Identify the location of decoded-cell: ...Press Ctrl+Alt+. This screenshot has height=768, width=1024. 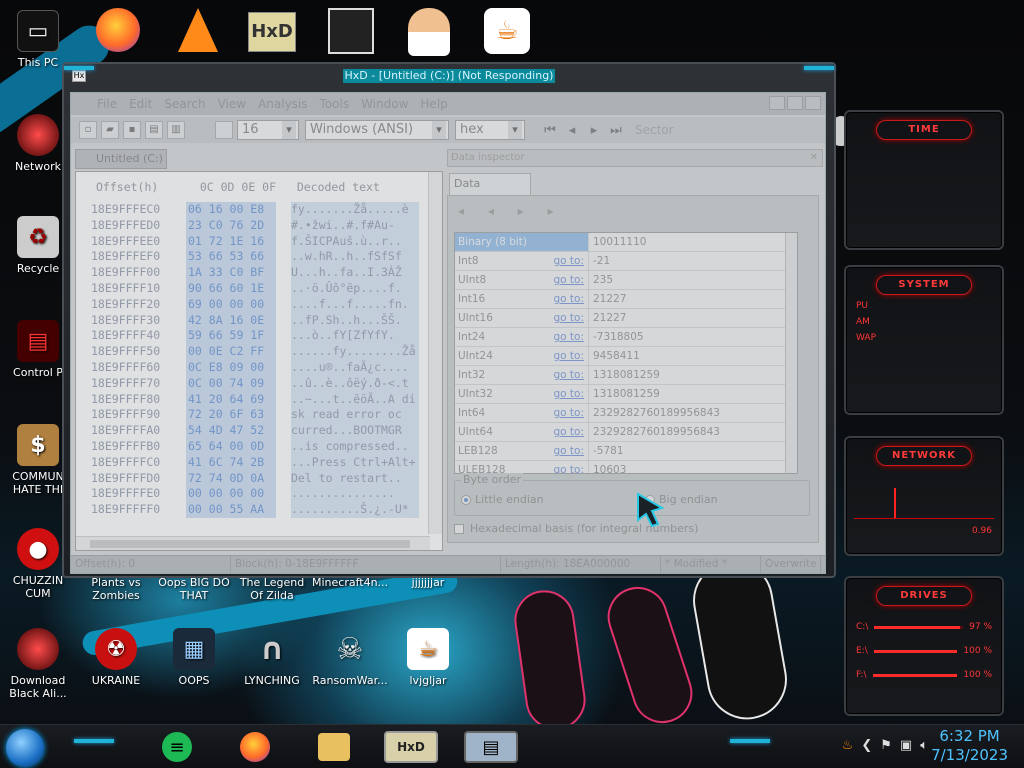
(355, 463).